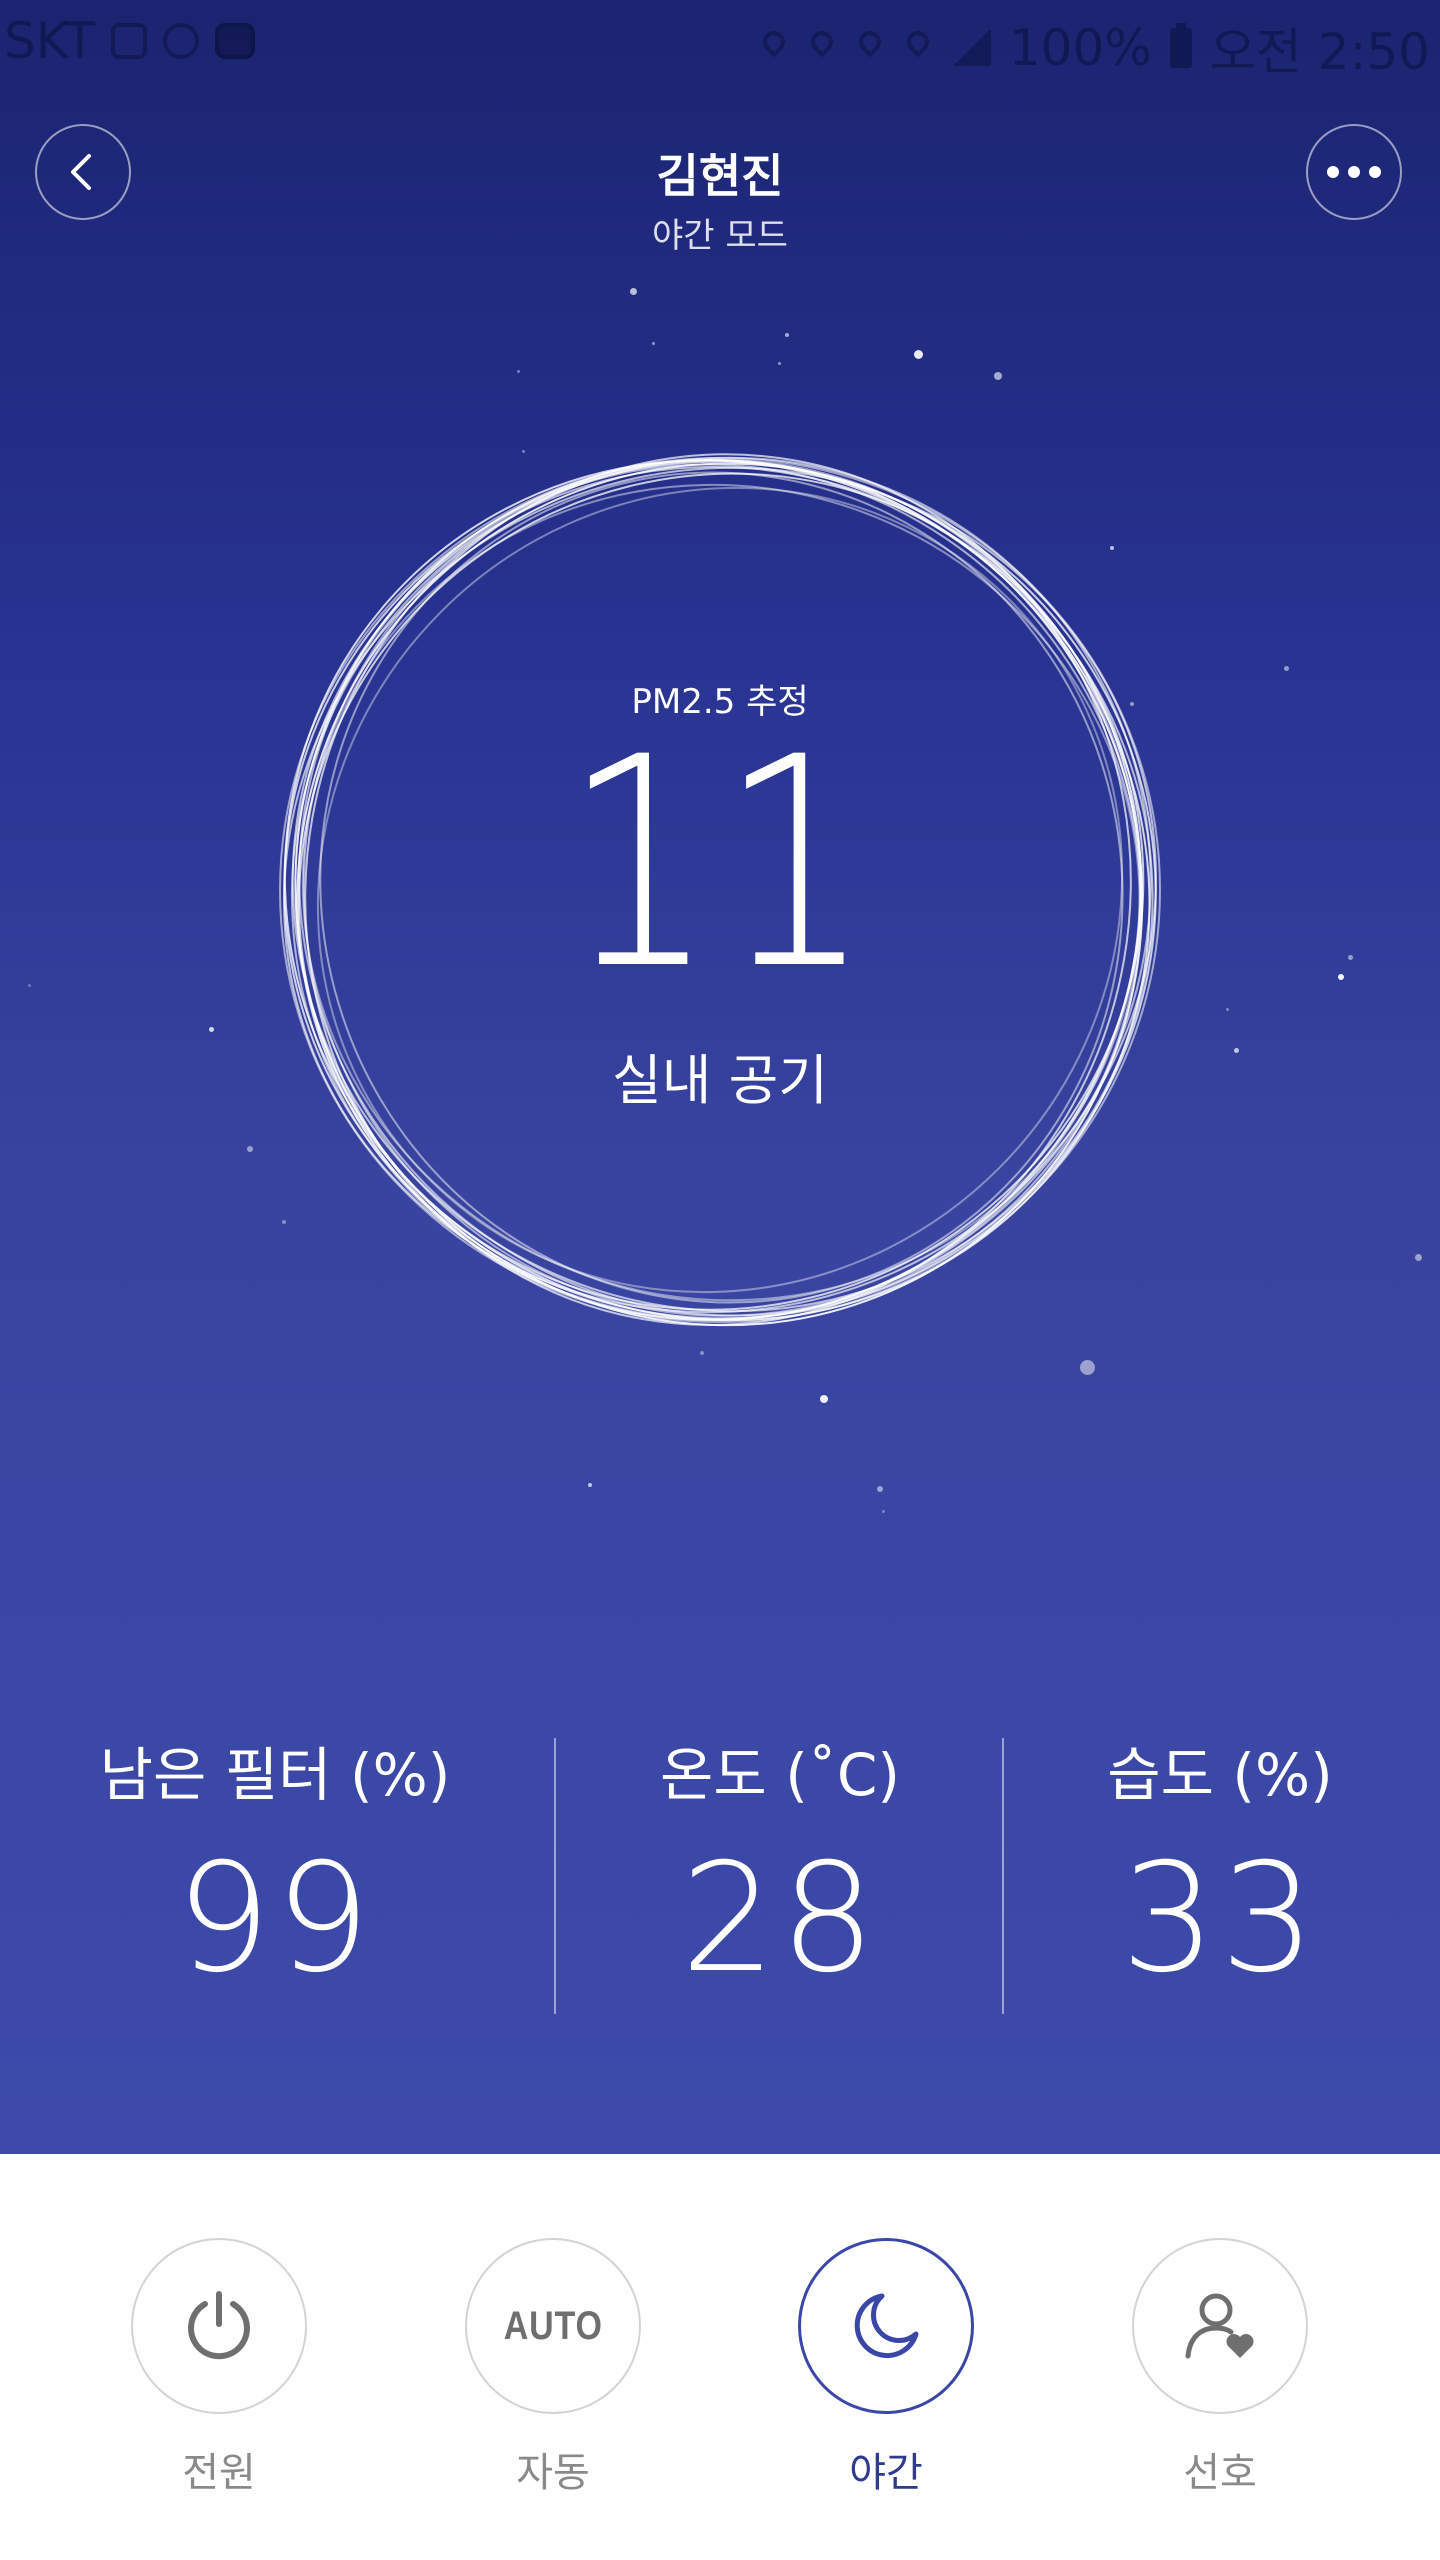 The width and height of the screenshot is (1440, 2560). What do you see at coordinates (1319, 52) in the screenshot?
I see `clock-time: 오전 2:50` at bounding box center [1319, 52].